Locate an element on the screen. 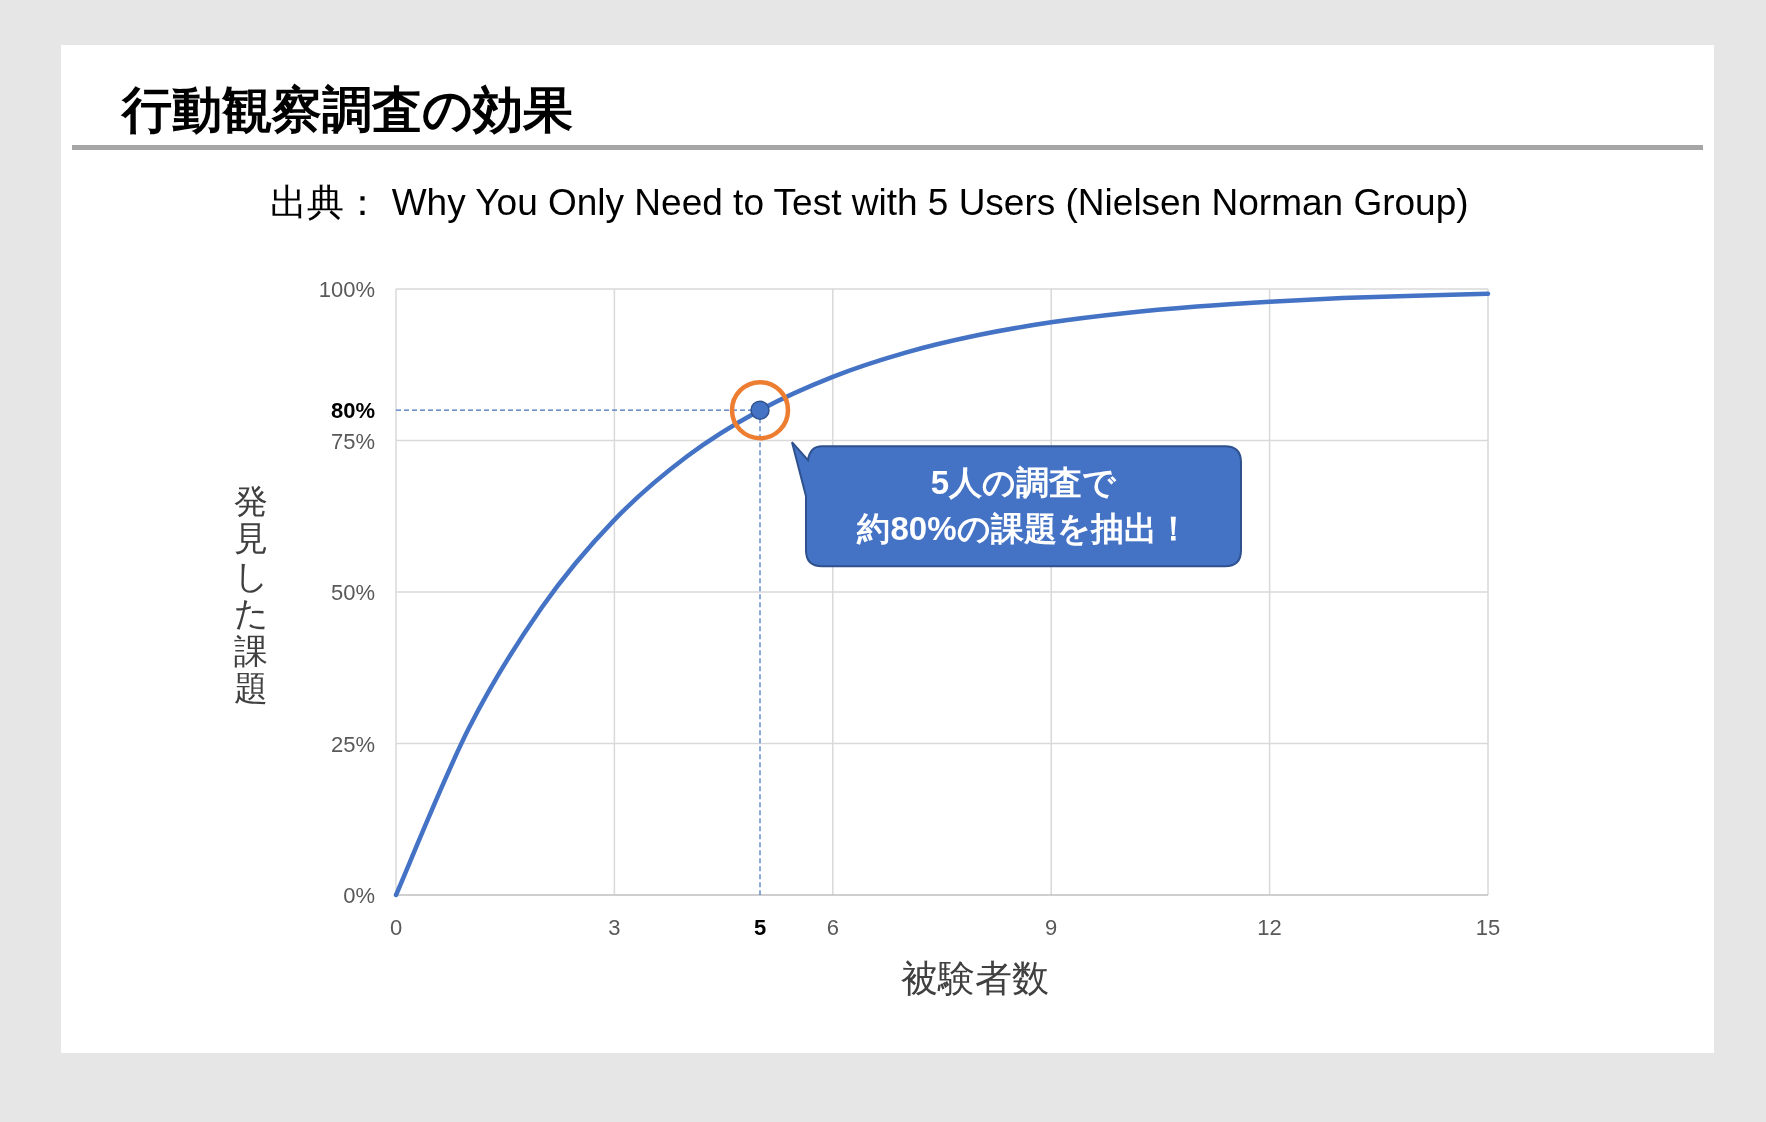 This screenshot has height=1122, width=1766. y-tick-label: 100% is located at coordinates (346, 289).